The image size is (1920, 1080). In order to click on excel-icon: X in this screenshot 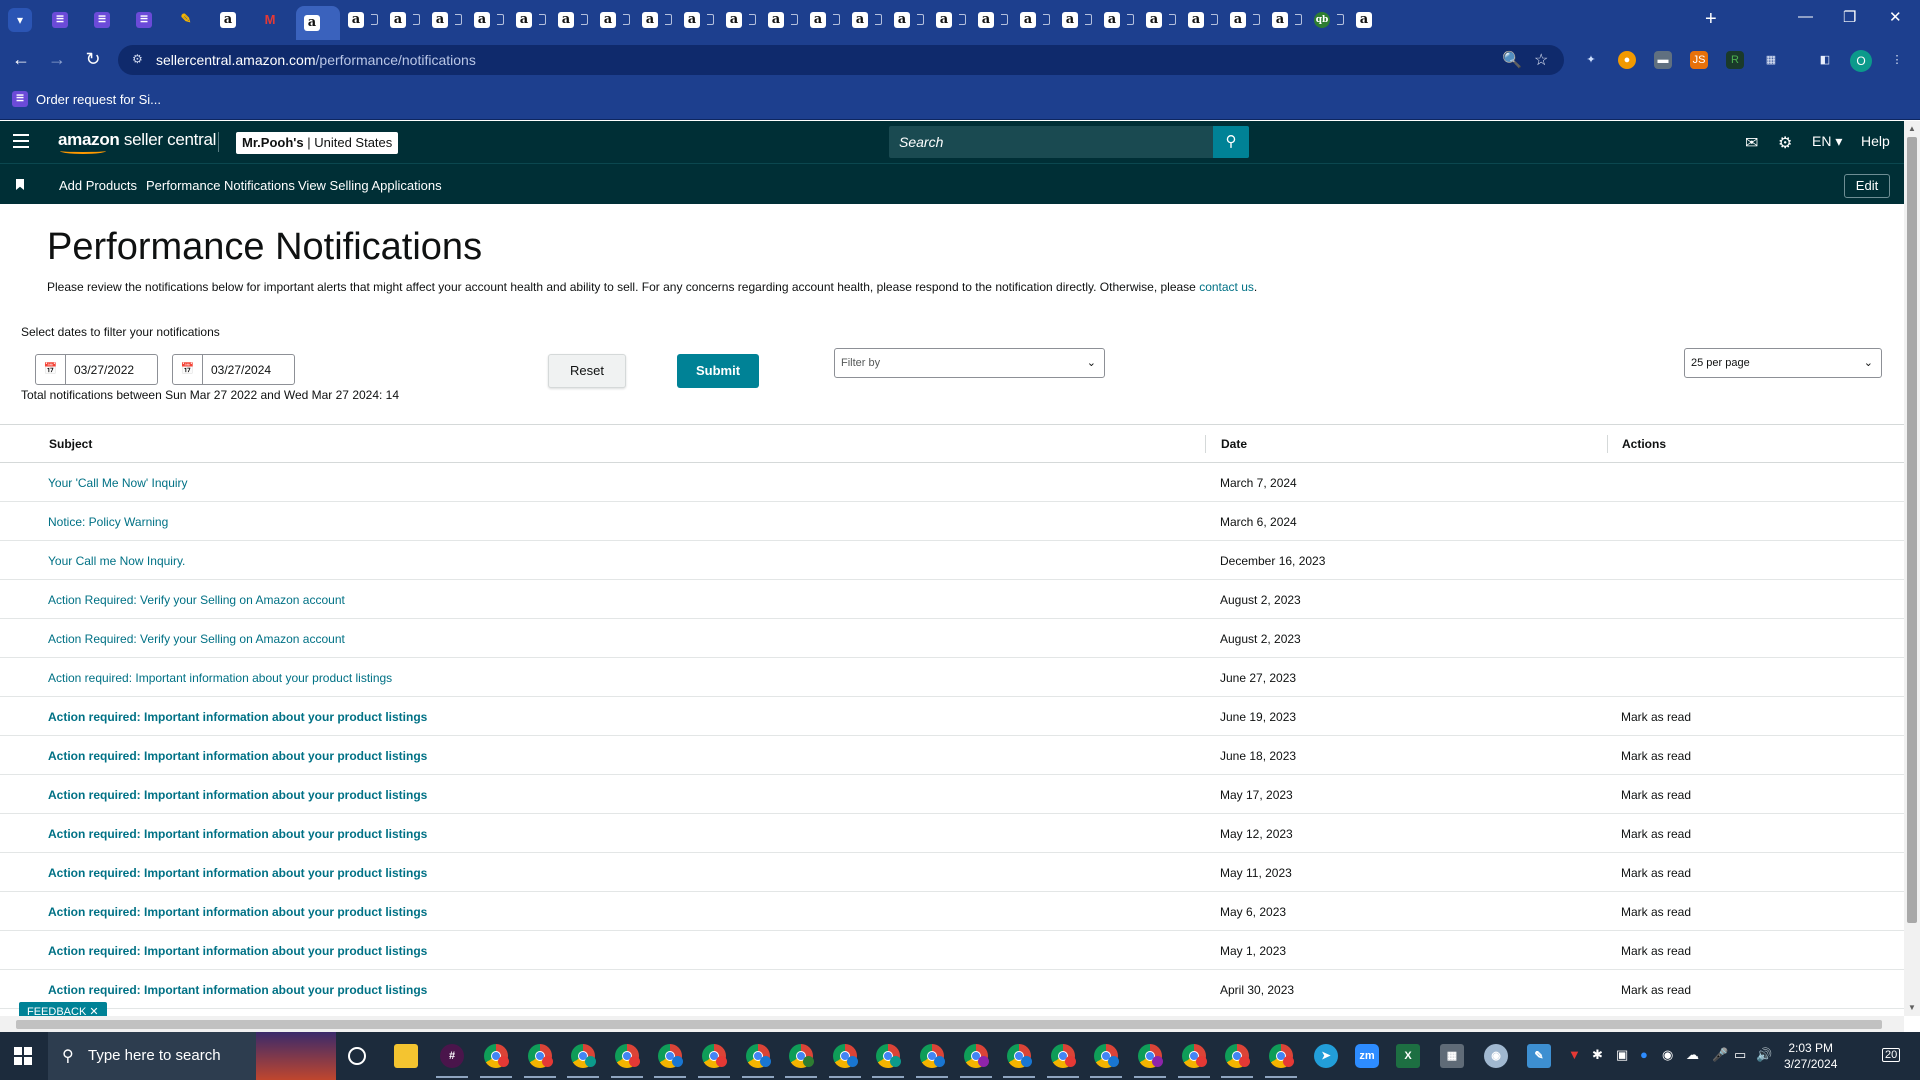, I will do `click(1408, 1056)`.